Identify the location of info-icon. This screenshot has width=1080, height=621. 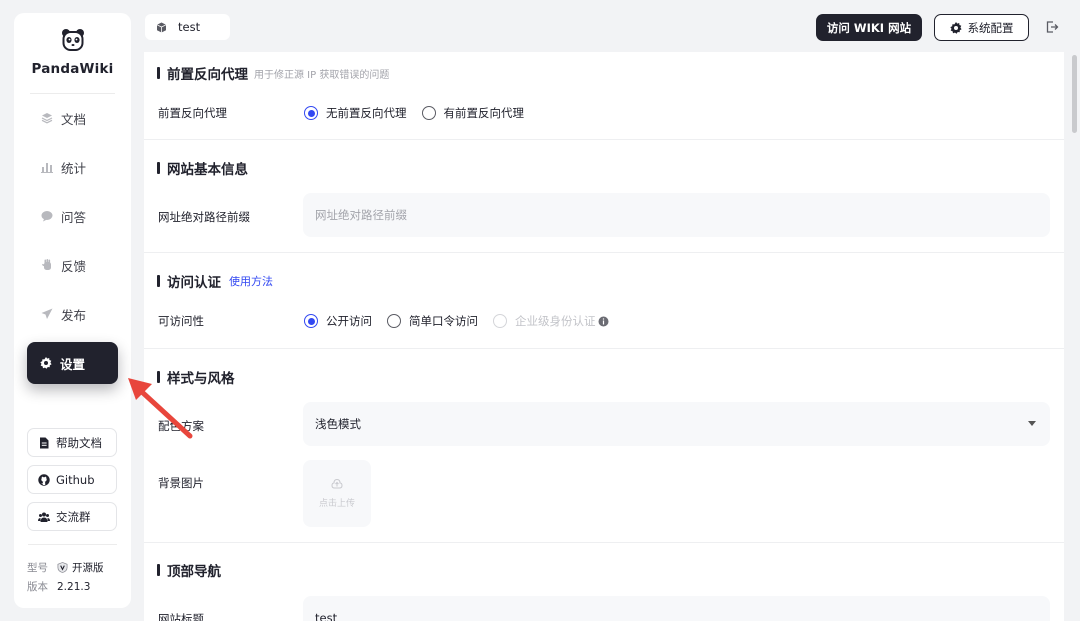
(603, 321).